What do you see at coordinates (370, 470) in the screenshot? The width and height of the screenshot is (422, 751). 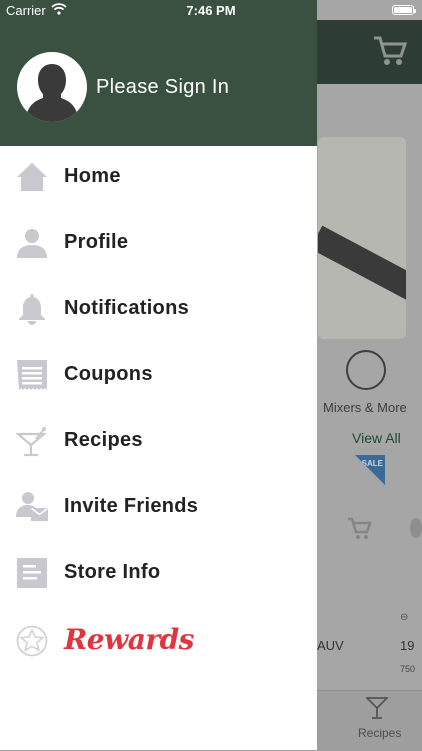 I see `sale-badge: SALE` at bounding box center [370, 470].